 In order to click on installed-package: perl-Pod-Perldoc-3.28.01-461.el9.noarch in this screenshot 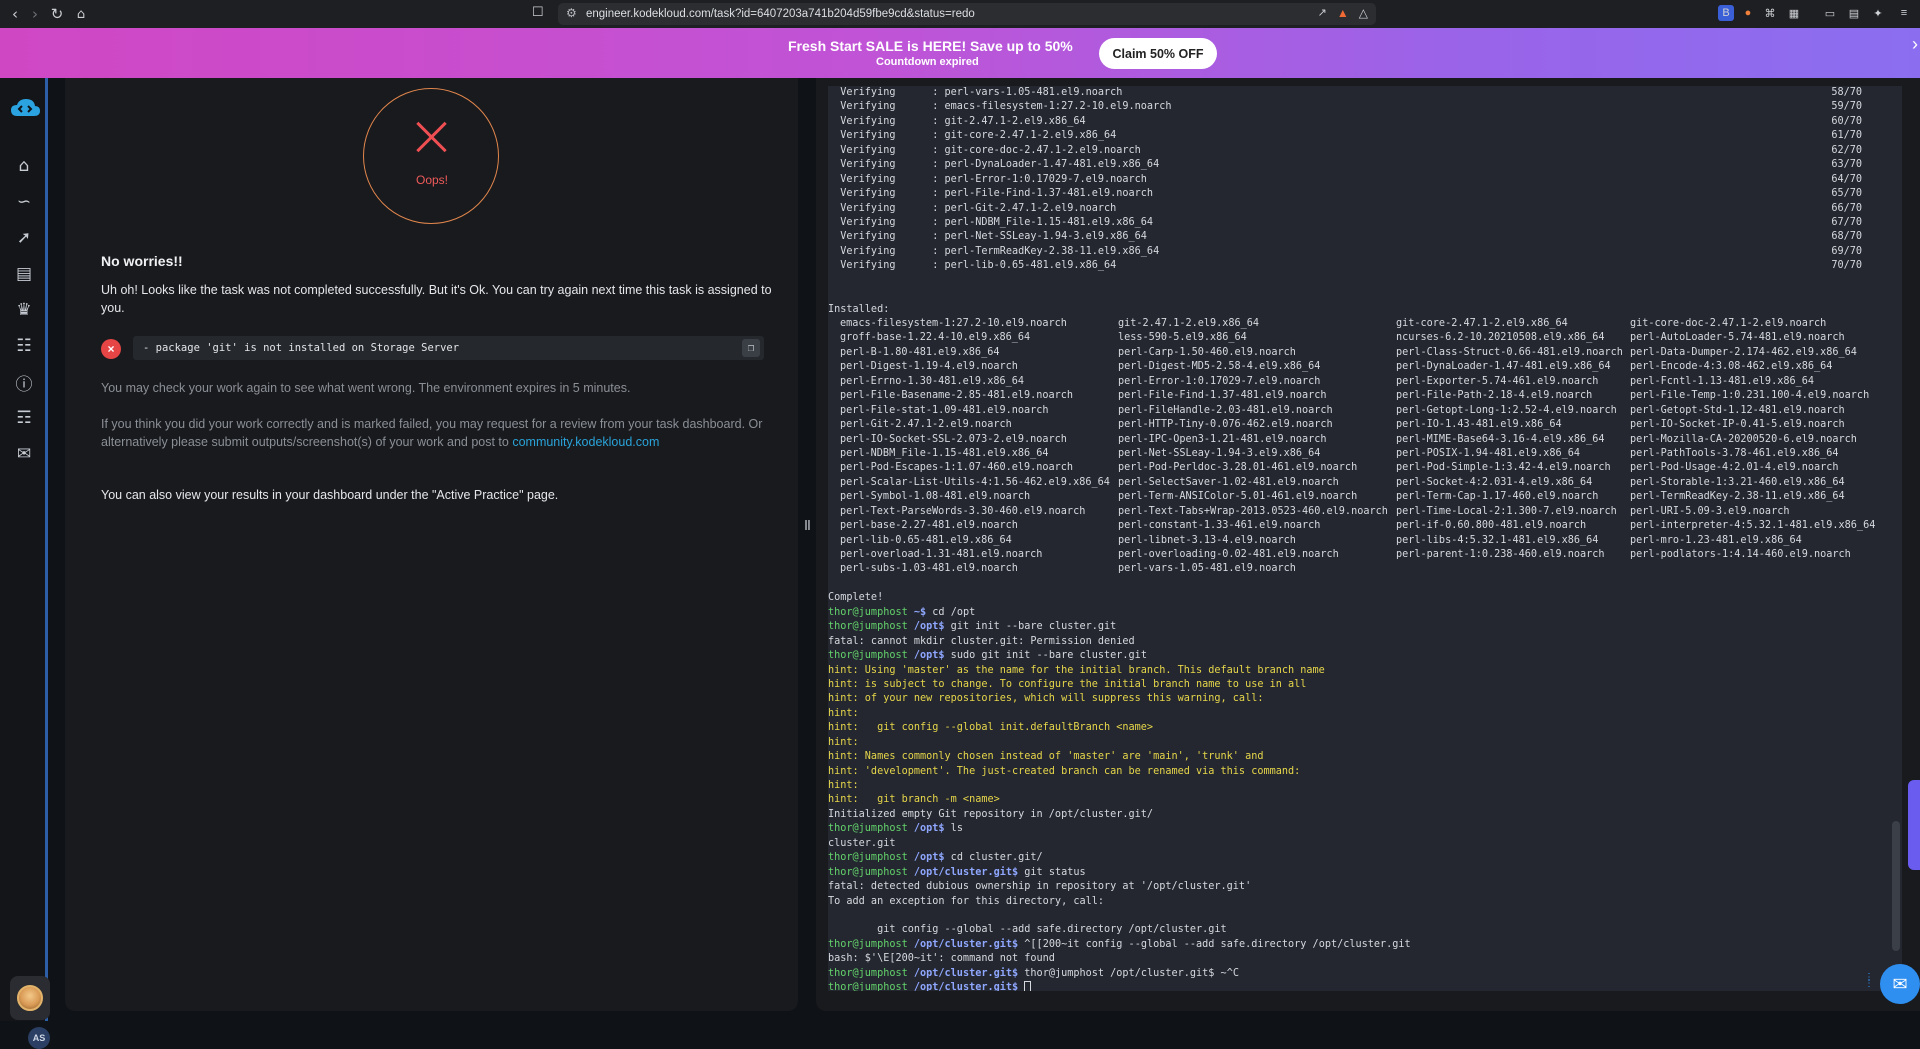, I will do `click(1238, 468)`.